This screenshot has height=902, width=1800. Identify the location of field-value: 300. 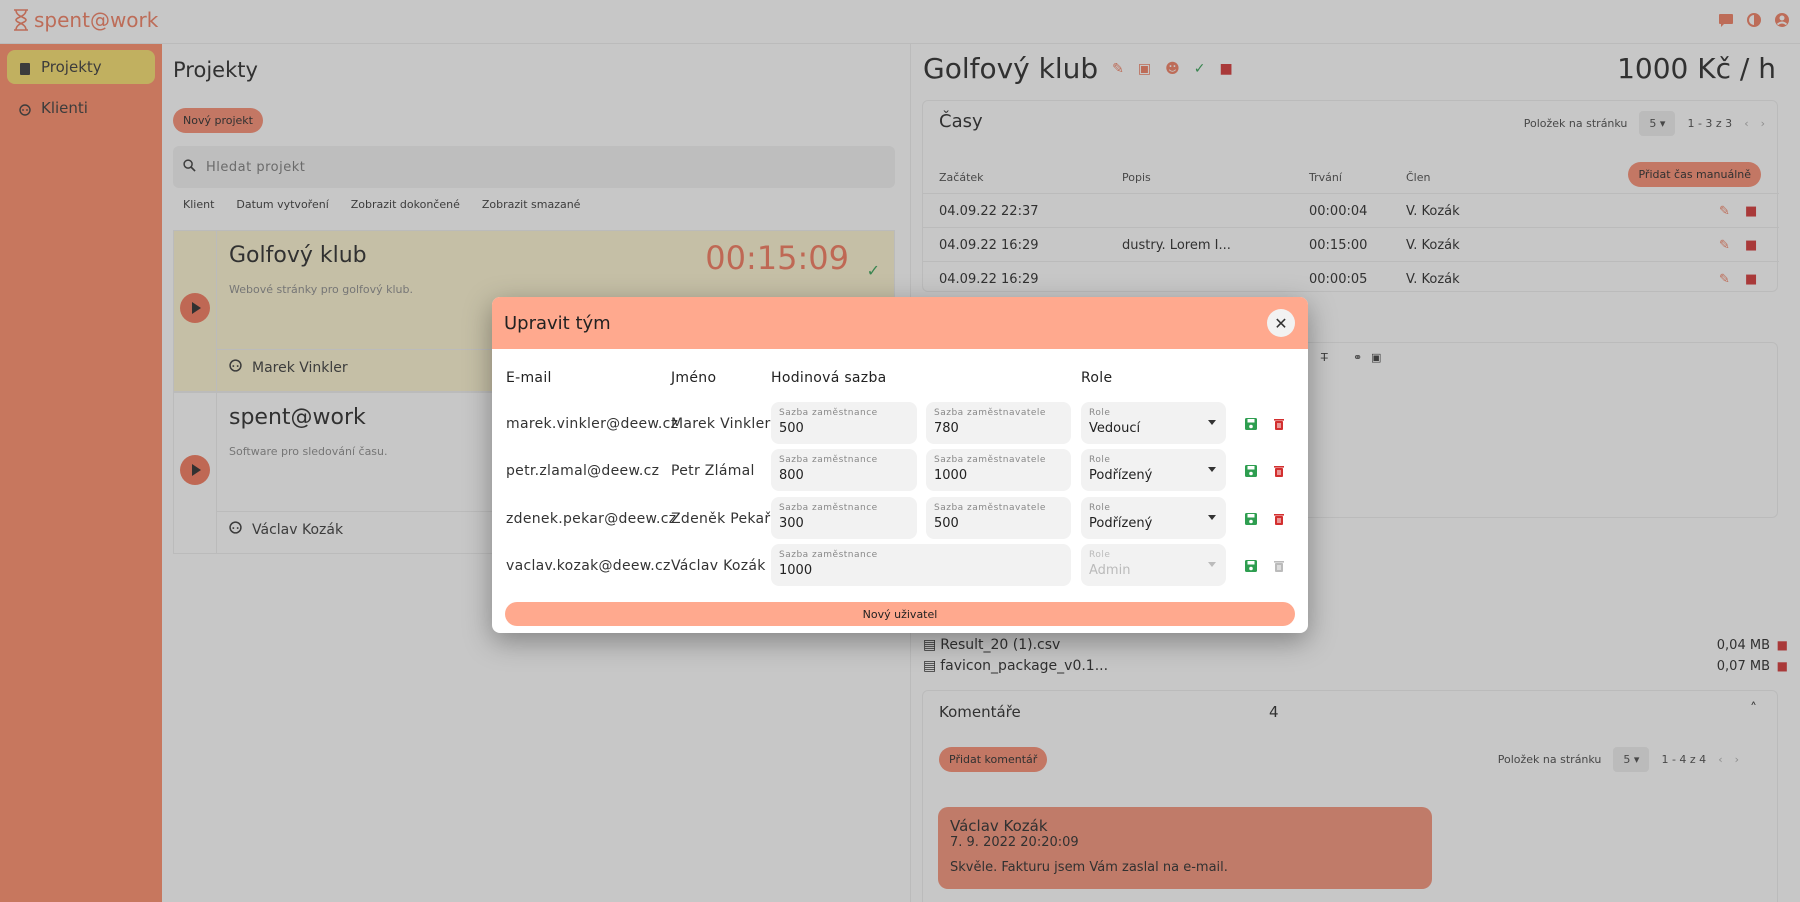
(844, 523).